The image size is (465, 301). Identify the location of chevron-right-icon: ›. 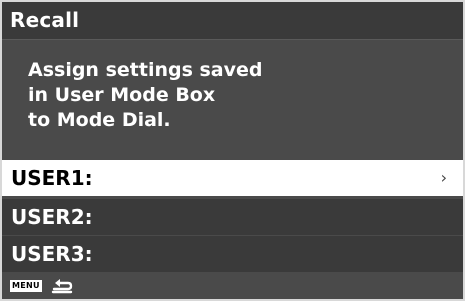
(443, 177).